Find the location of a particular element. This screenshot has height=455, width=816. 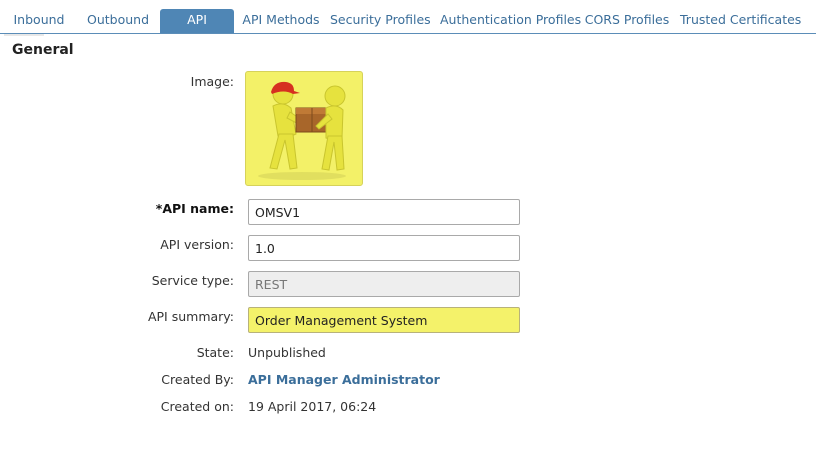

api-summary-input is located at coordinates (384, 320).